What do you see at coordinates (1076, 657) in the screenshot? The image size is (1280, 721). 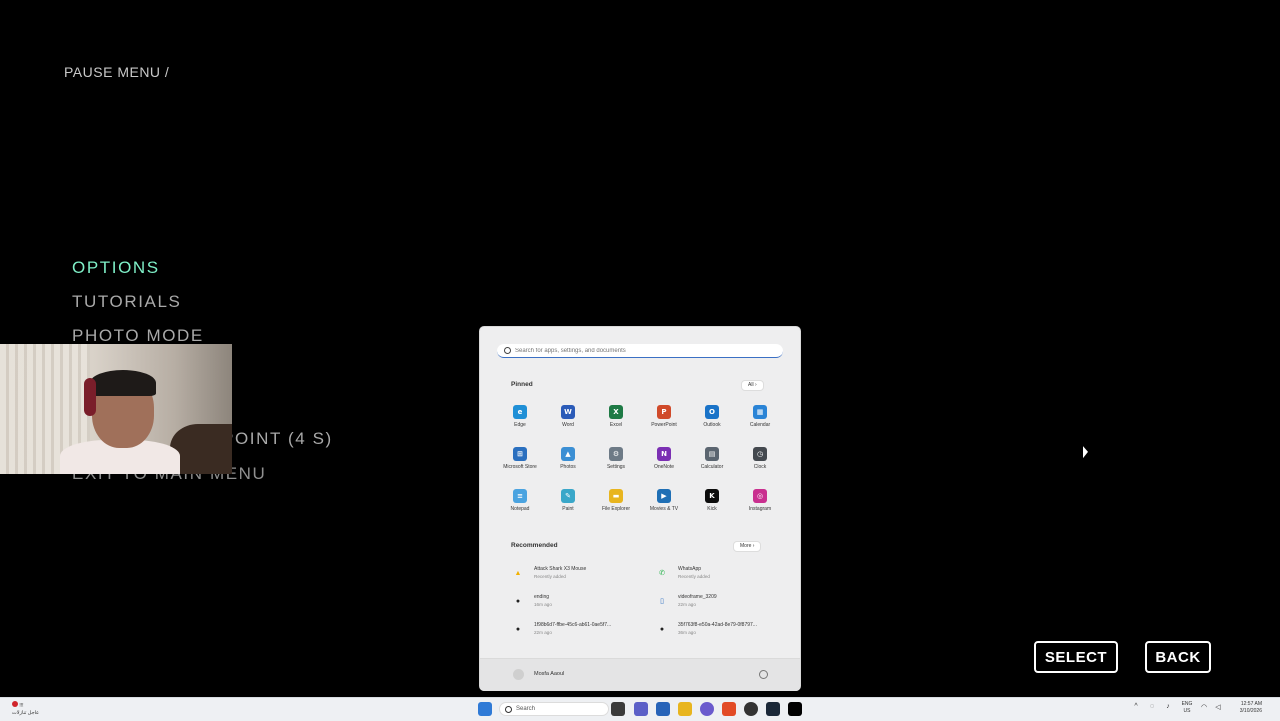 I see `select-button: SELECT` at bounding box center [1076, 657].